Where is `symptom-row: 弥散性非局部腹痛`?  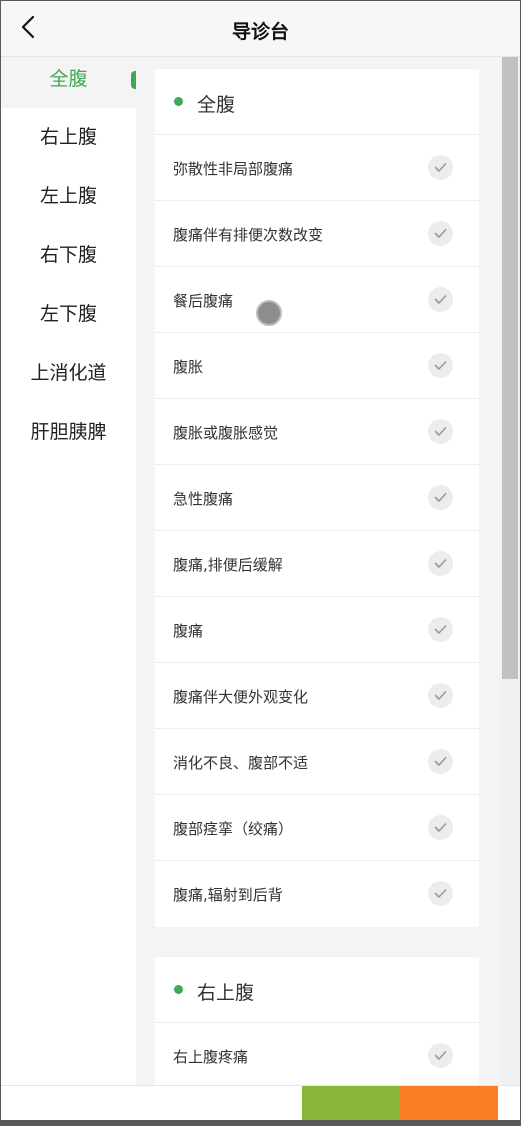
symptom-row: 弥散性非局部腹痛 is located at coordinates (317, 168).